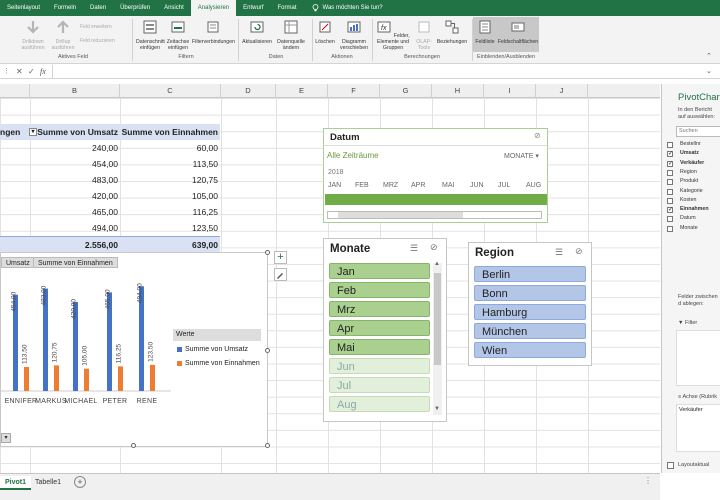  I want to click on slicer-item-mrz: Mrz, so click(379, 309).